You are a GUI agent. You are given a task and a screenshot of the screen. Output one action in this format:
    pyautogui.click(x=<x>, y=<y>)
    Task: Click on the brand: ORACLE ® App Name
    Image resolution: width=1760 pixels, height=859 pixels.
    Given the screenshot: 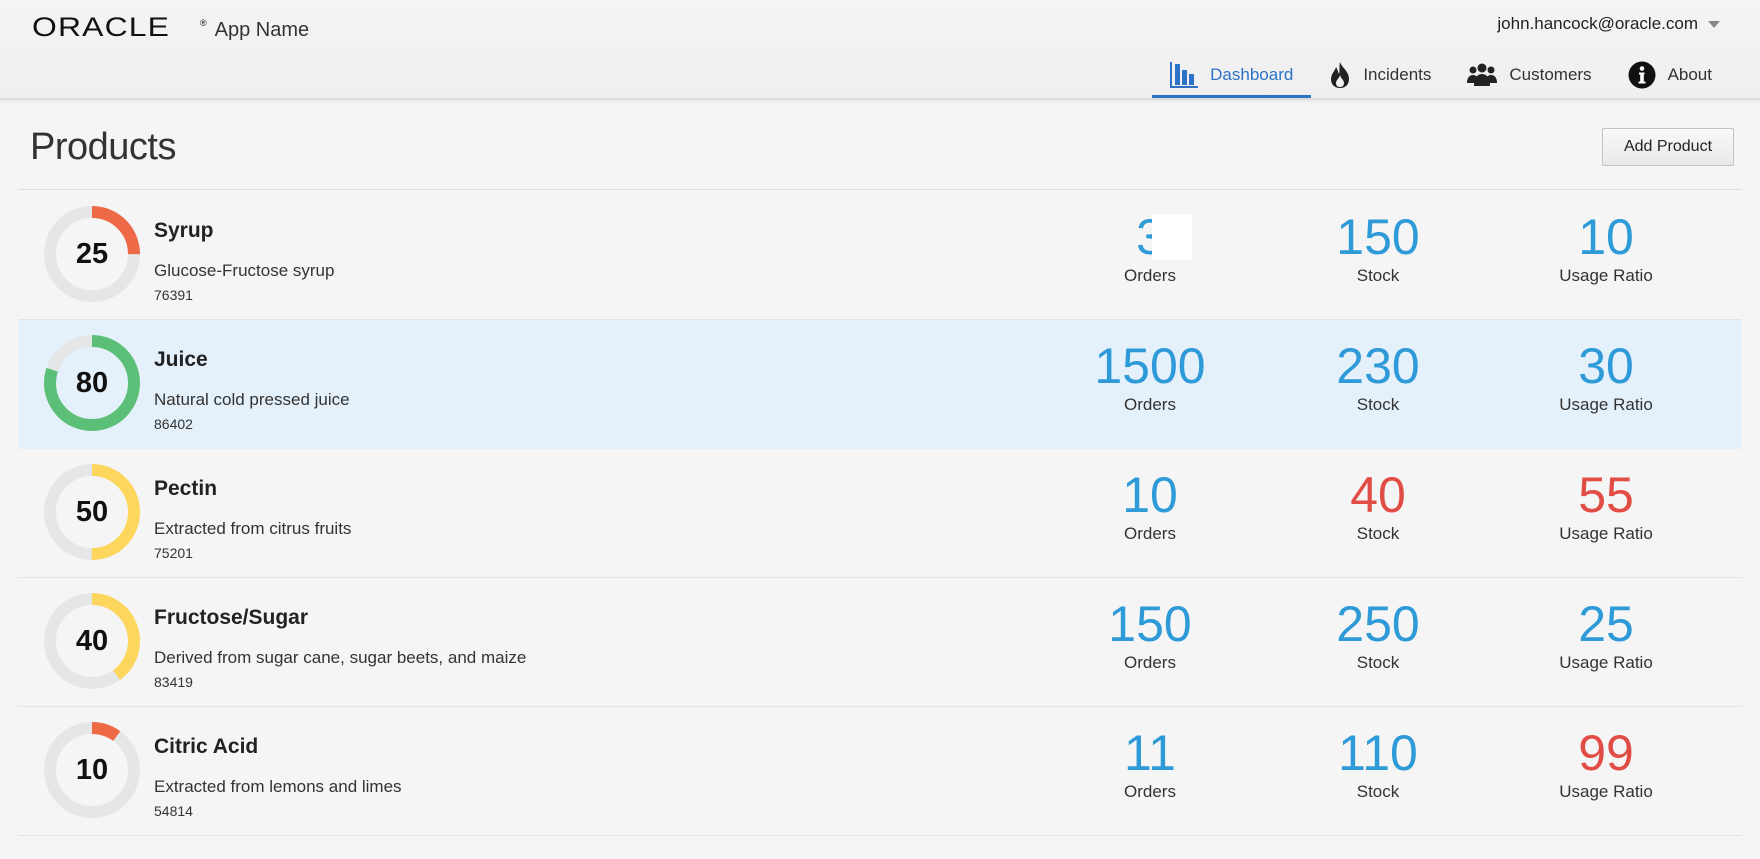 What is the action you would take?
    pyautogui.click(x=170, y=27)
    